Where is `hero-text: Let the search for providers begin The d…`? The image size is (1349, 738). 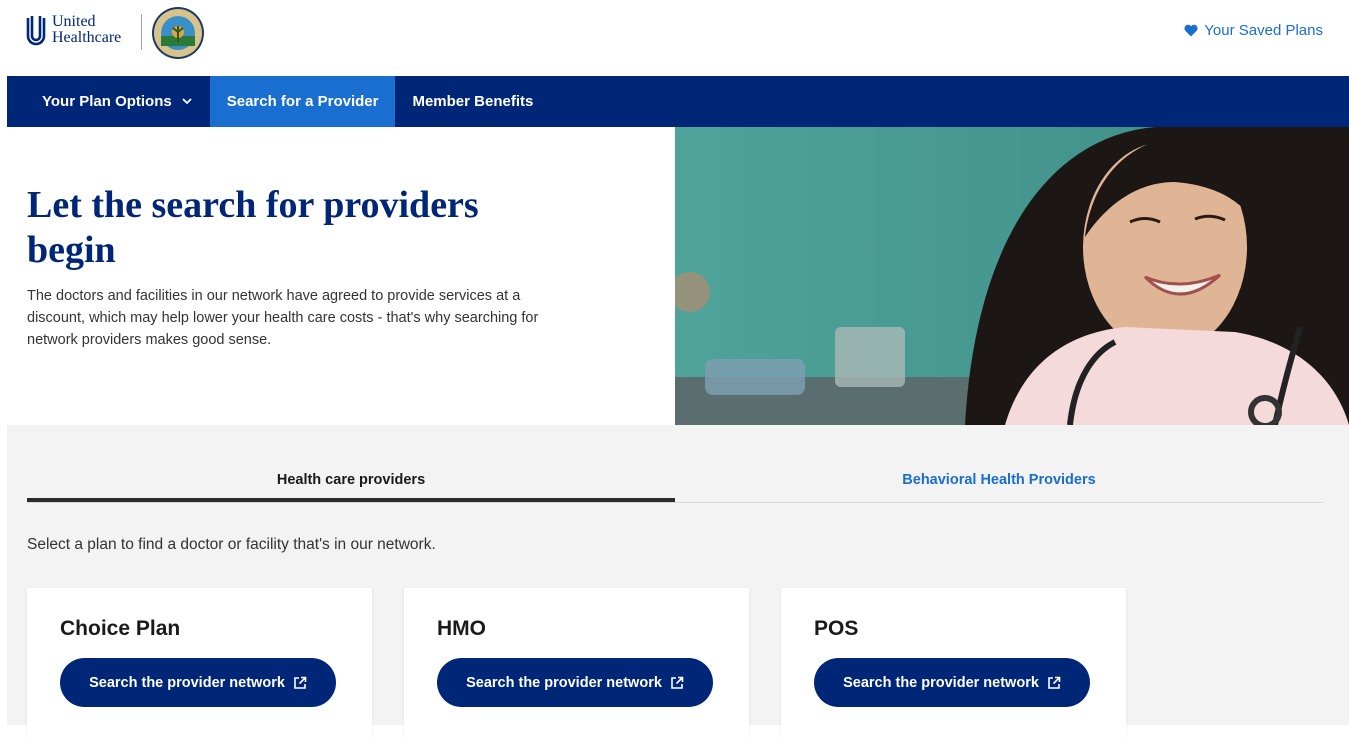 hero-text: Let the search for providers begin The d… is located at coordinates (297, 267).